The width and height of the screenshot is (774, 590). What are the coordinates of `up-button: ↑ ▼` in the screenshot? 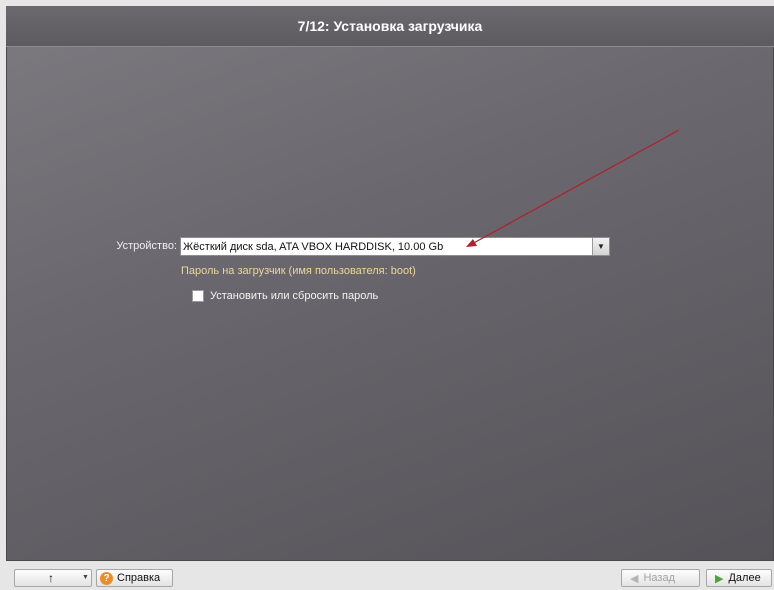 It's located at (53, 578).